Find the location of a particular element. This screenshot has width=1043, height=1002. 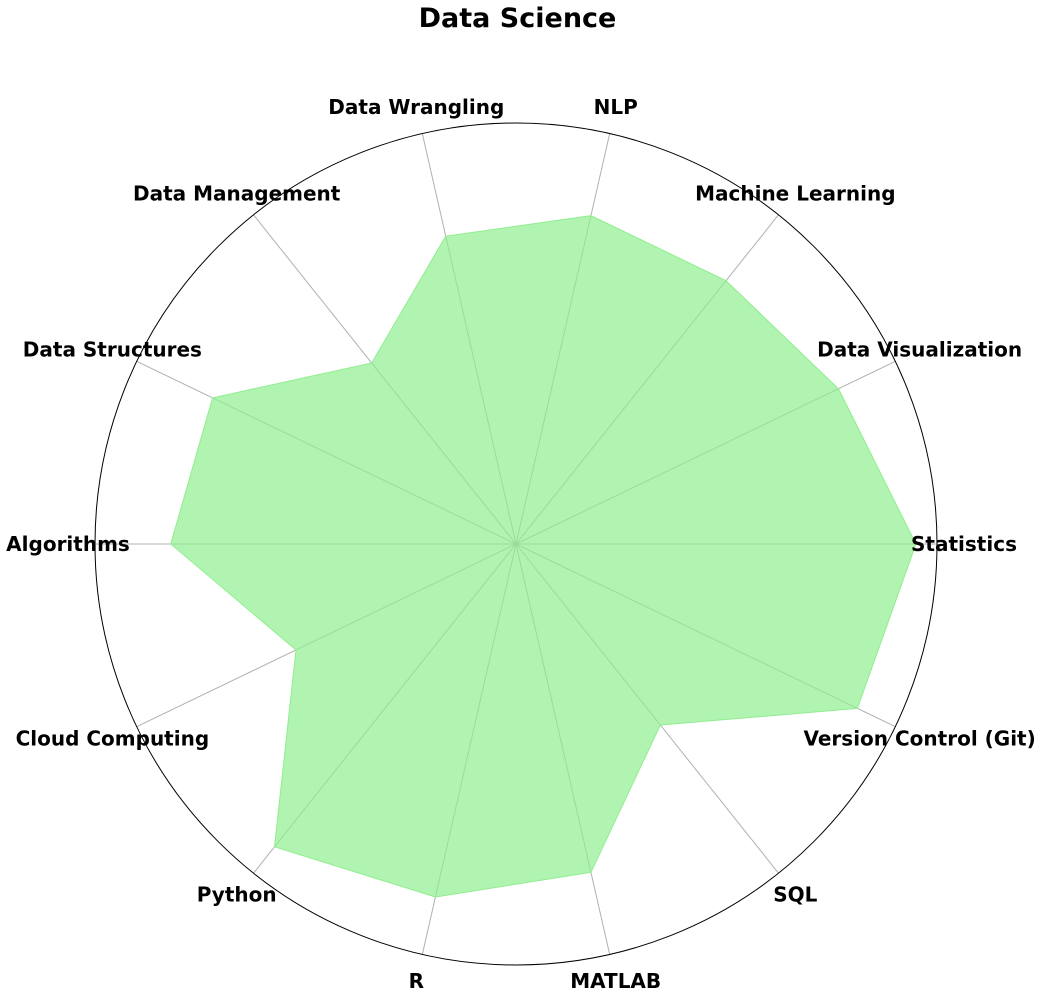

axis-label-sql: SQL is located at coordinates (795, 894).